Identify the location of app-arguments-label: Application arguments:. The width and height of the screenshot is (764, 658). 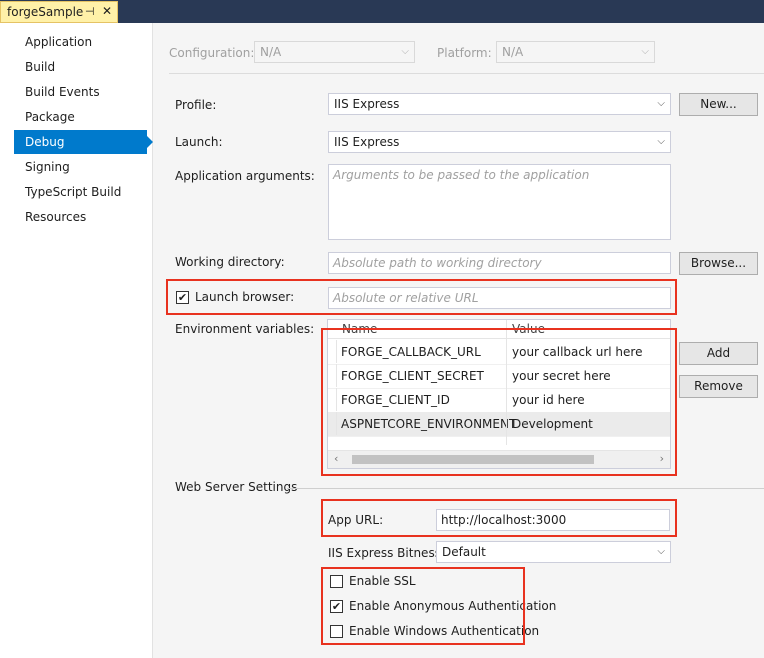
(245, 176).